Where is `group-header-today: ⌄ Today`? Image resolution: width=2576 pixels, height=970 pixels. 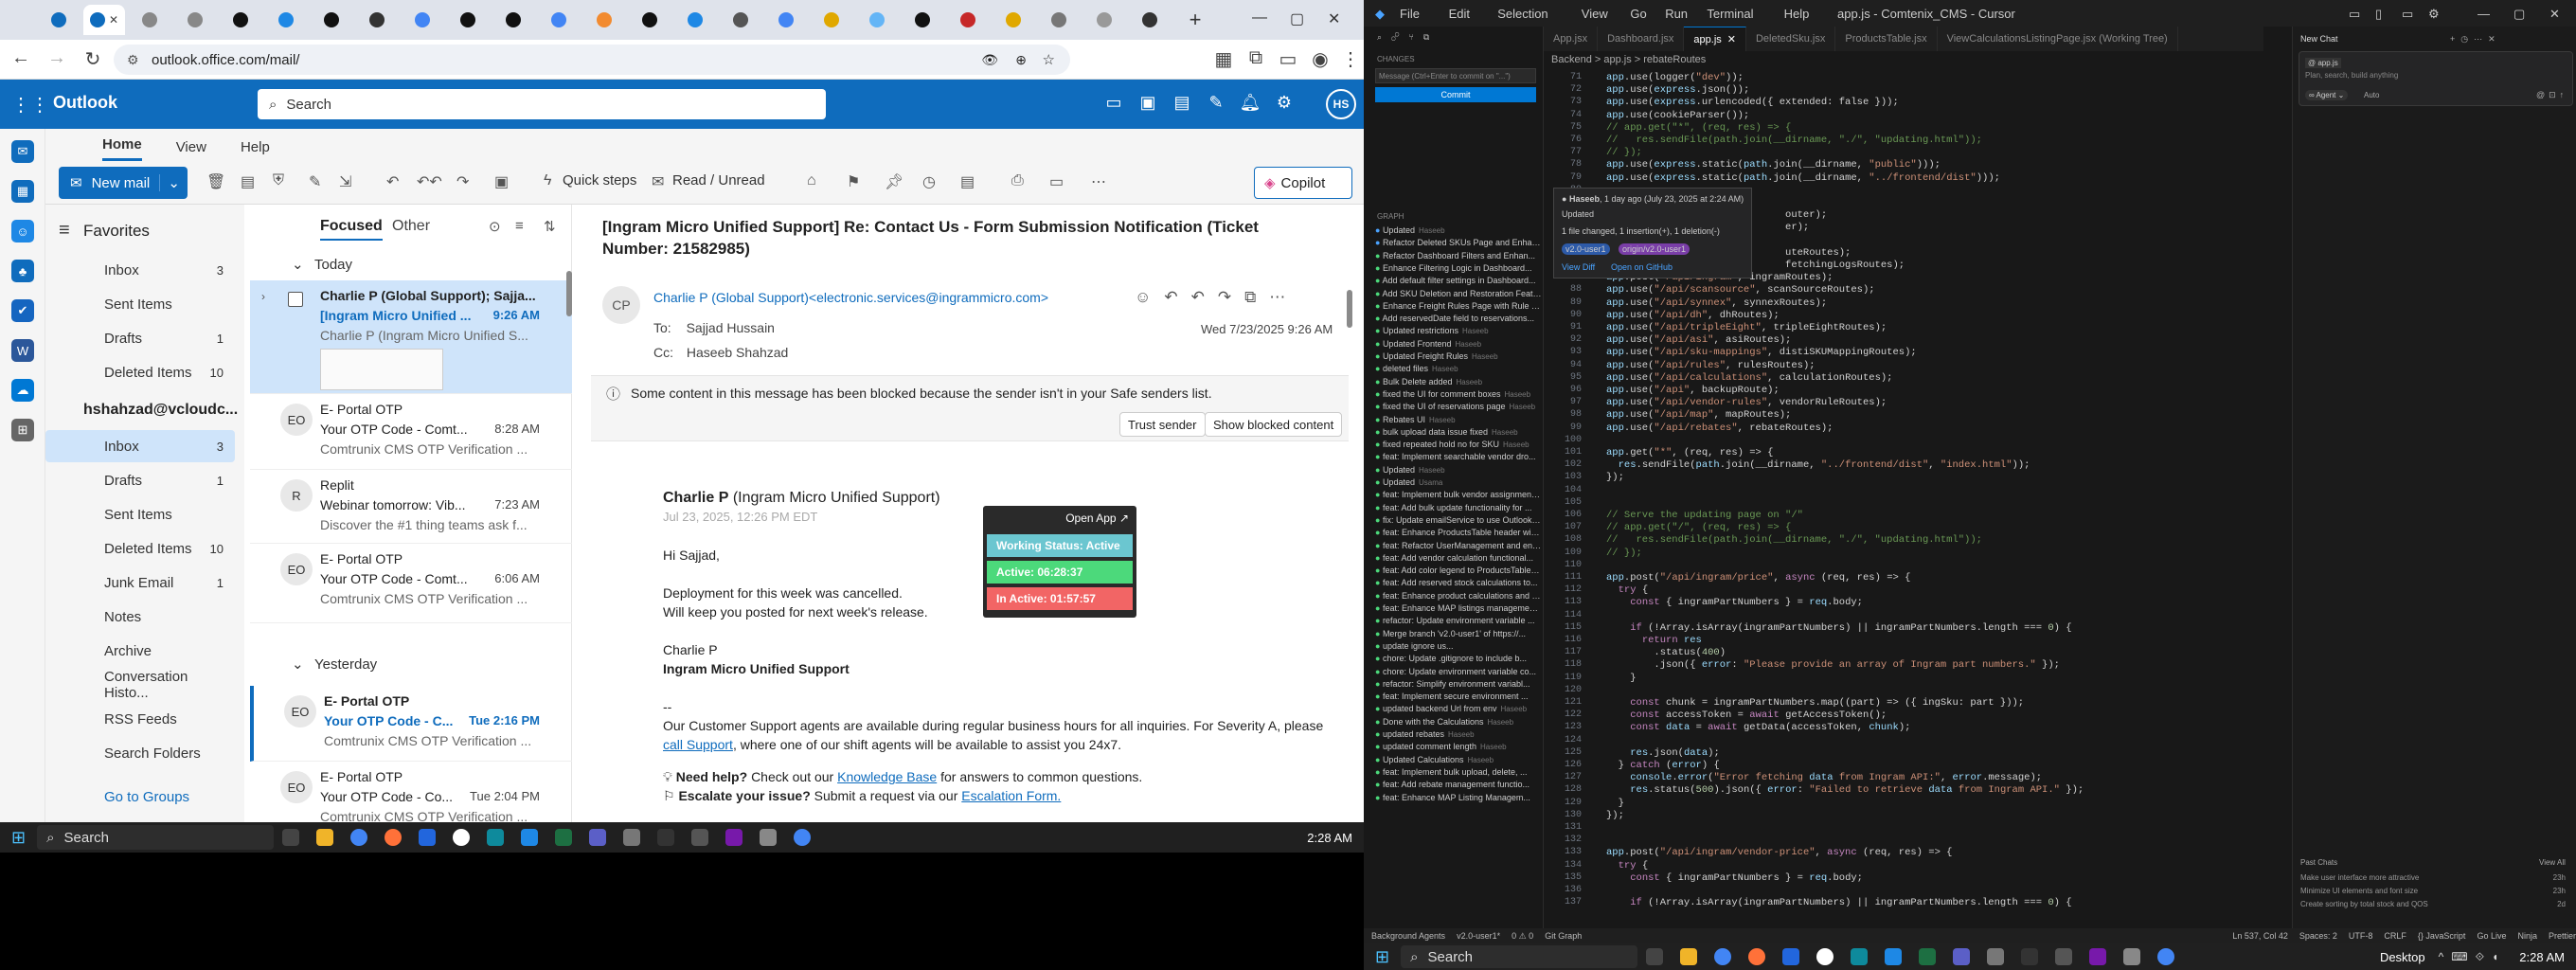
group-header-today: ⌄ Today is located at coordinates (411, 264).